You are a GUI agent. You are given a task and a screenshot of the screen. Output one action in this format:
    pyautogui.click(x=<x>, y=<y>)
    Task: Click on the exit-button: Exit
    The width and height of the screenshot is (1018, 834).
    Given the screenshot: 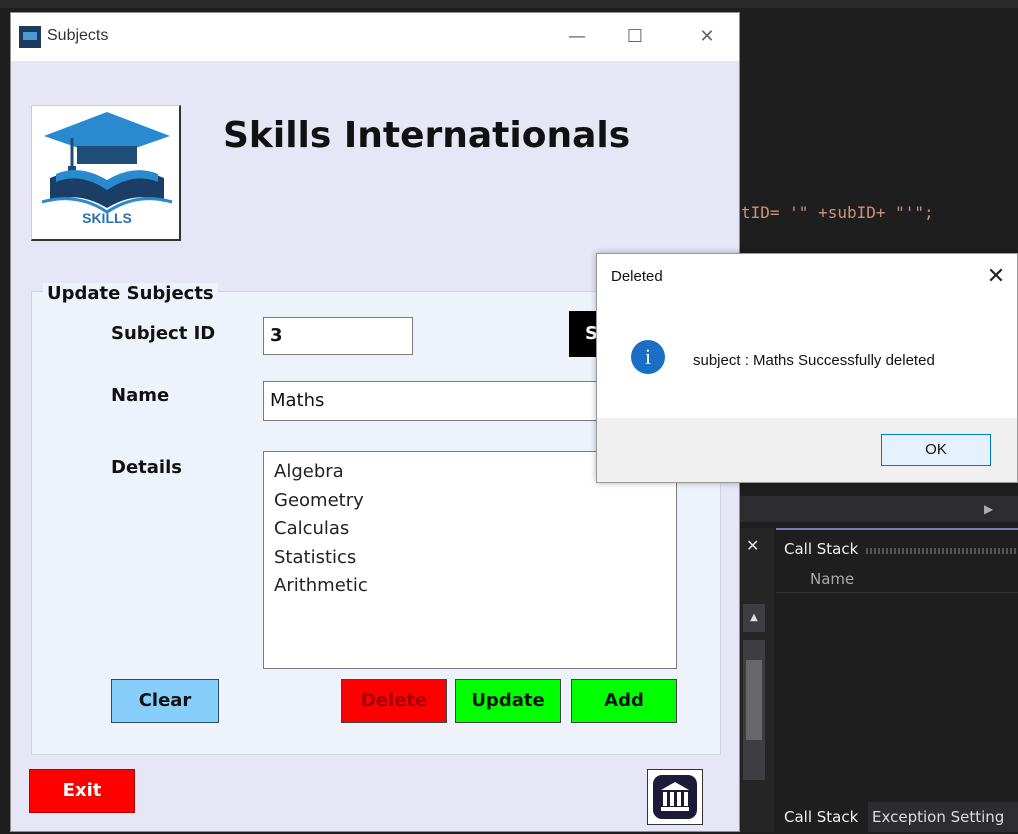 What is the action you would take?
    pyautogui.click(x=82, y=791)
    